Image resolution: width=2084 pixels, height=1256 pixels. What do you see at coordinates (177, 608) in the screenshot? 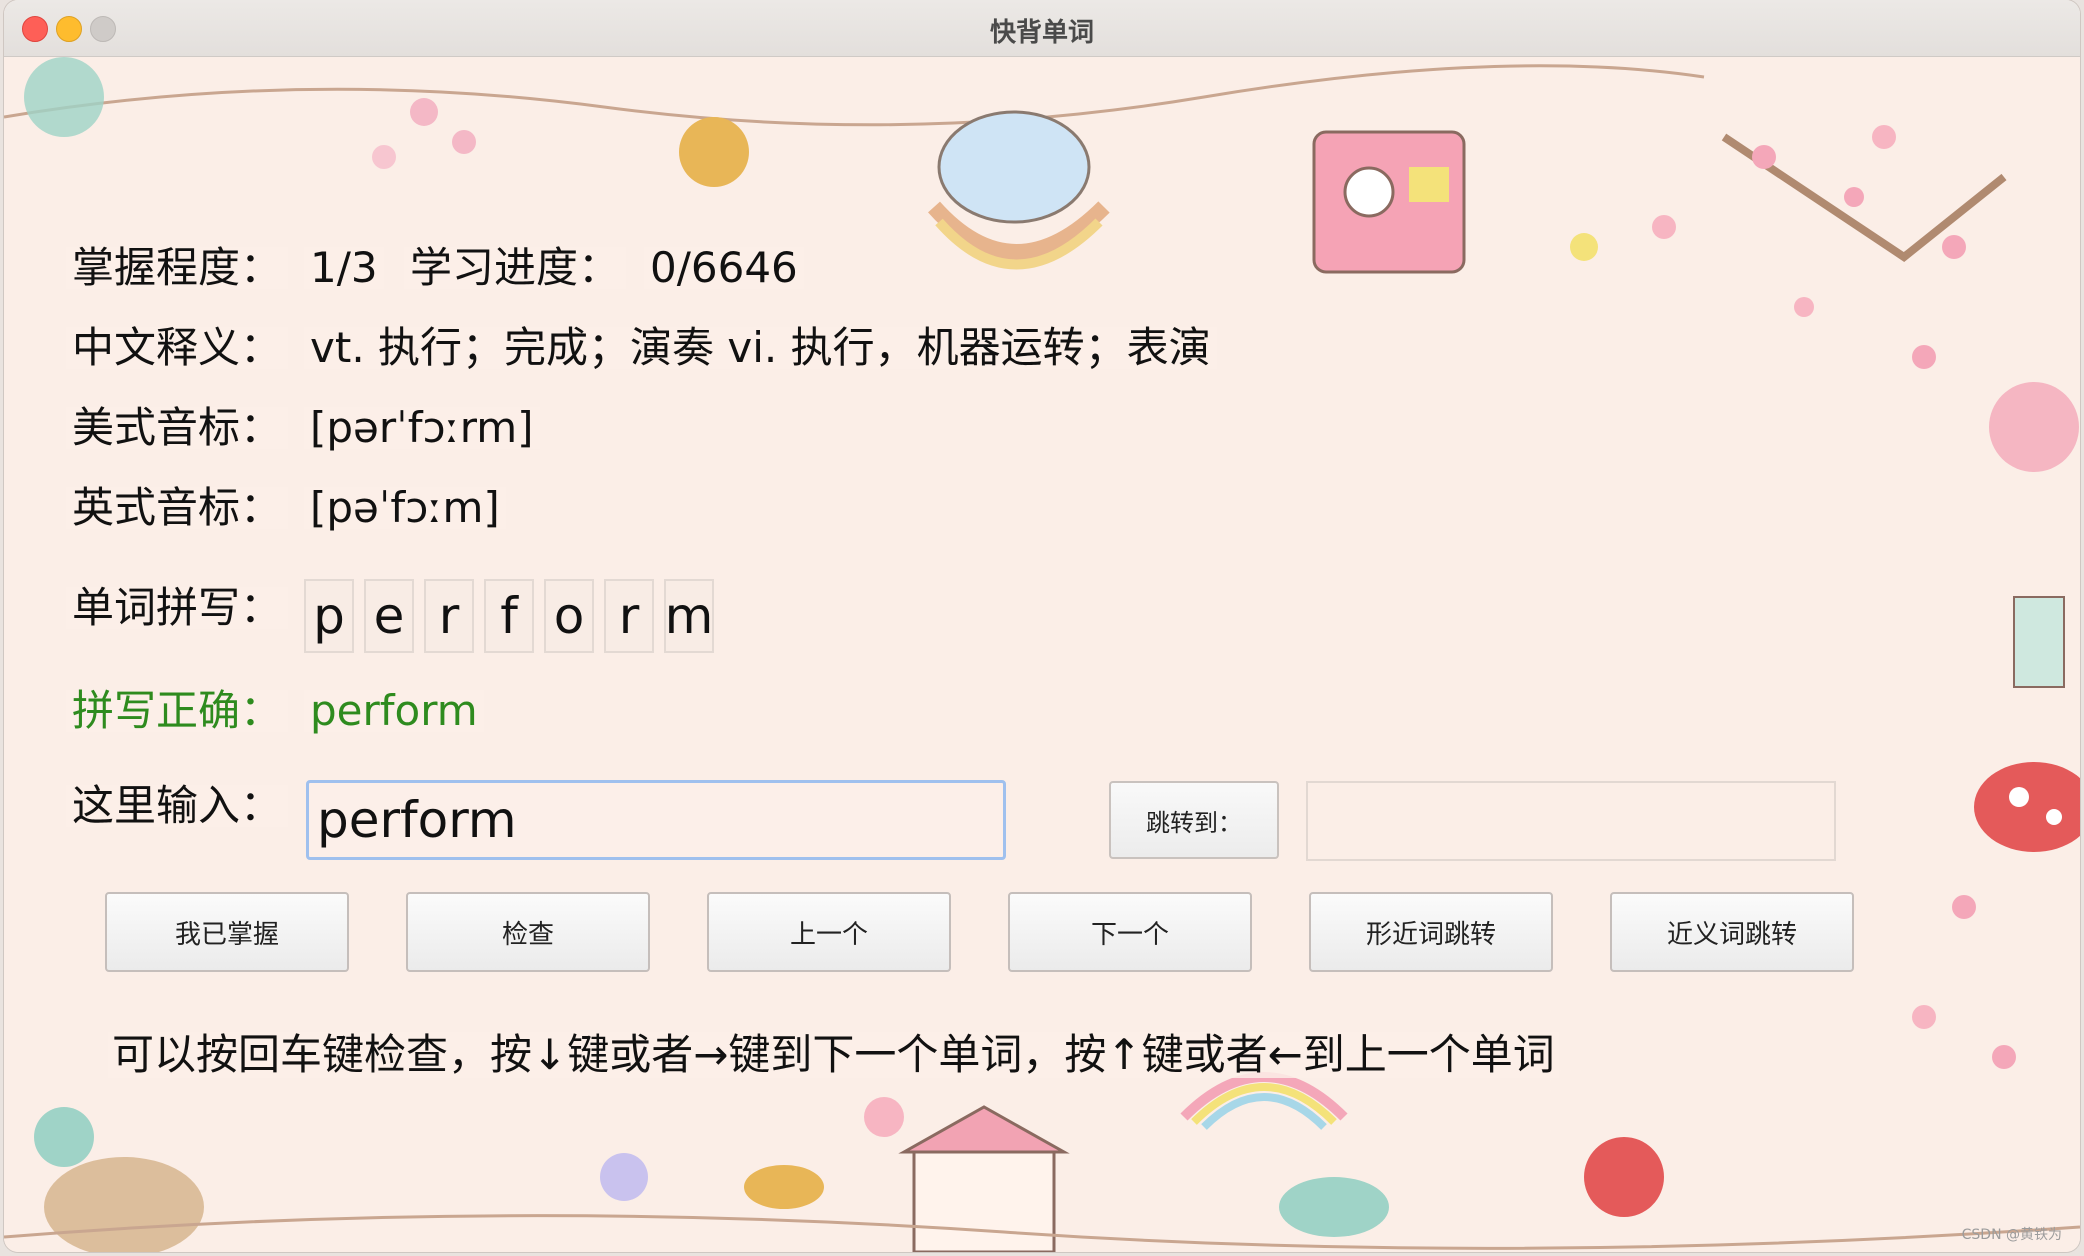
I see `spelling-label: 单词拼写：` at bounding box center [177, 608].